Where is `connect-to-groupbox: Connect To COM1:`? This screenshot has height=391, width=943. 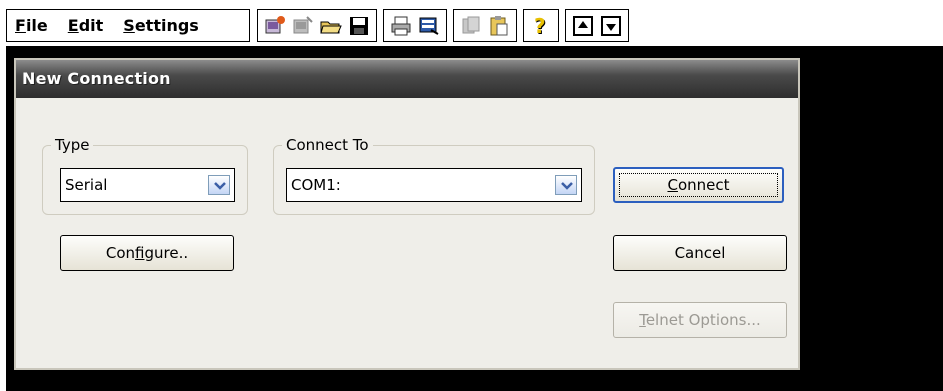 connect-to-groupbox: Connect To COM1: is located at coordinates (434, 175).